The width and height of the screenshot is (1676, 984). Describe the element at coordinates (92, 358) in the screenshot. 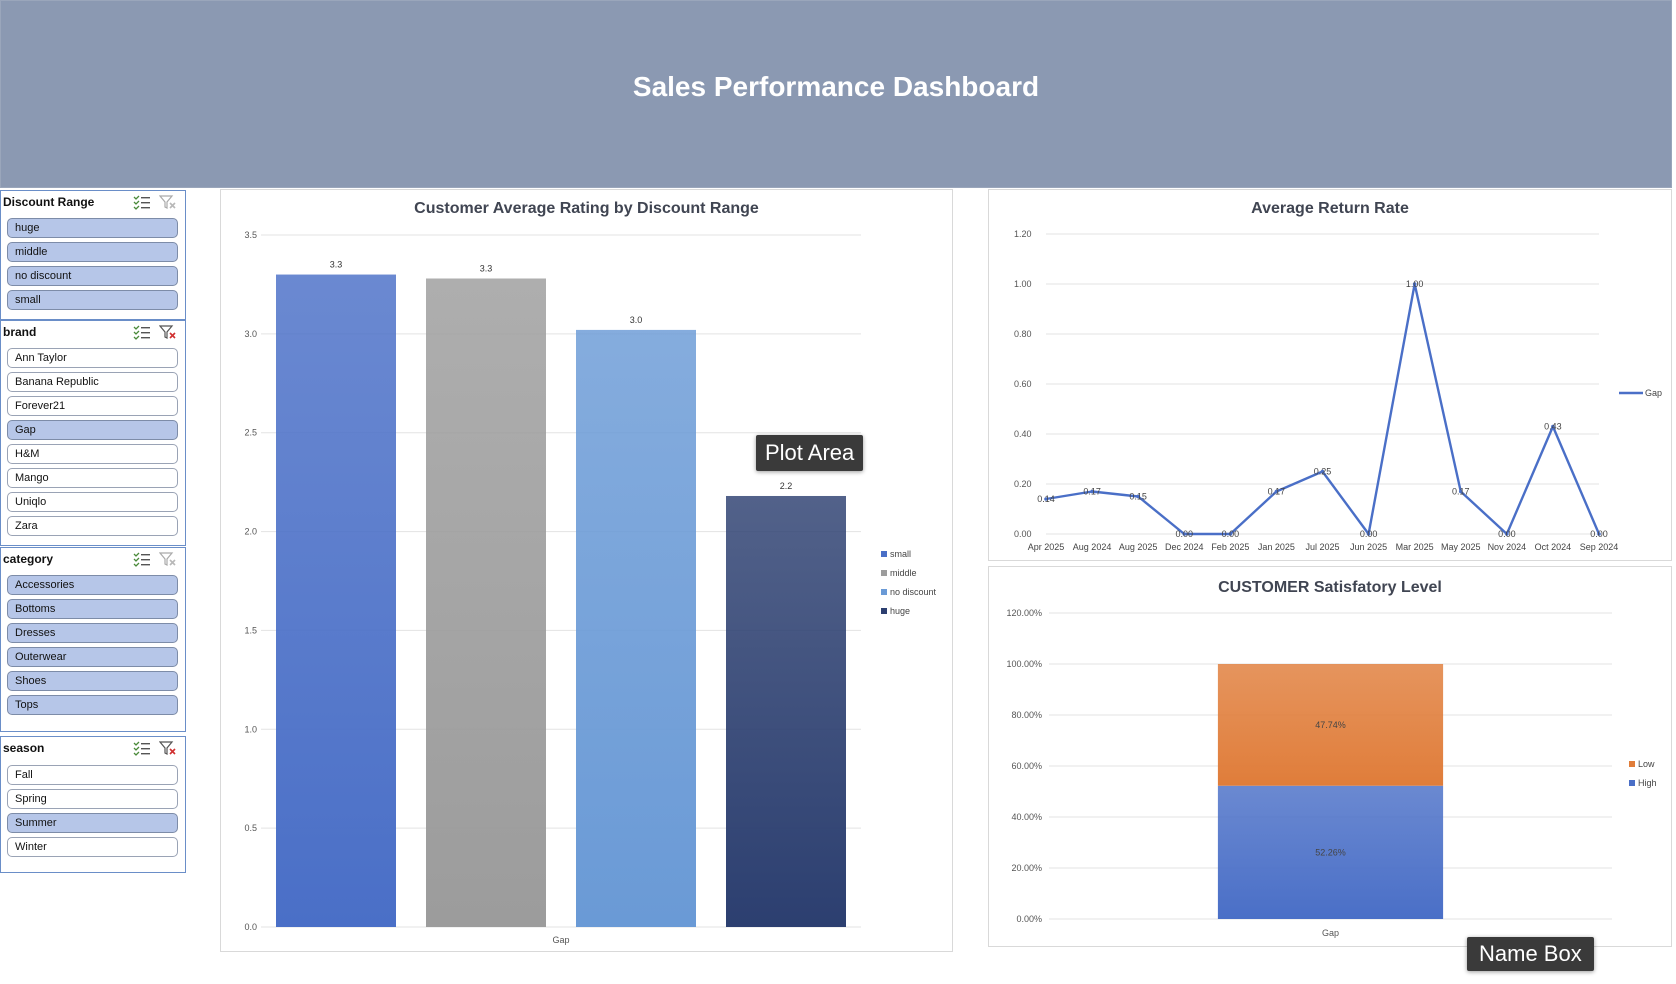

I see `slicer-item: Ann Taylor` at that location.